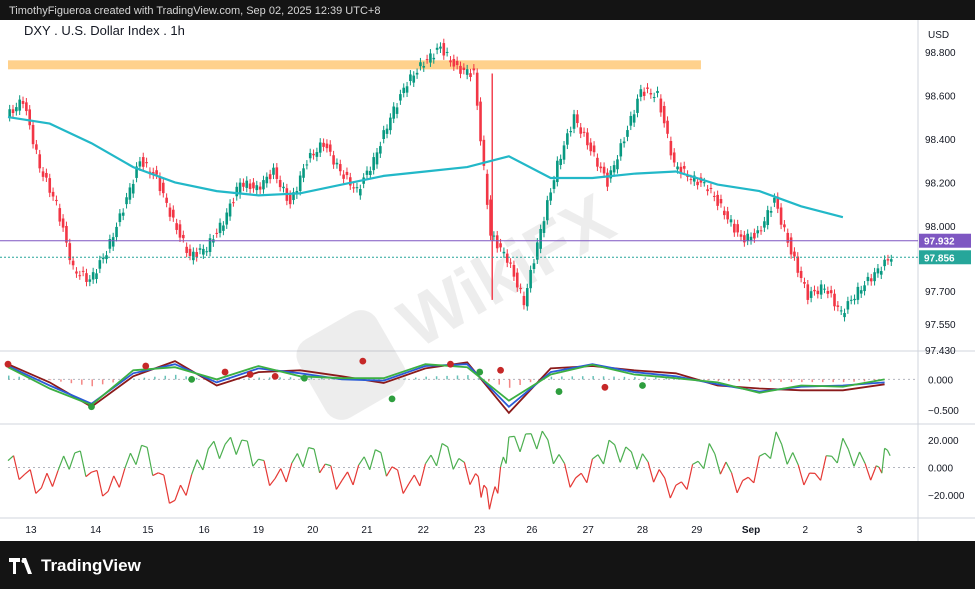 This screenshot has height=589, width=975. I want to click on time-tick-label: 26, so click(532, 530).